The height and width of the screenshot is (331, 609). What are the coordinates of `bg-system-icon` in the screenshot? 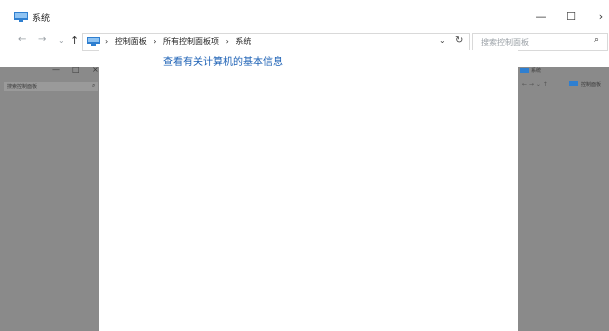 It's located at (524, 70).